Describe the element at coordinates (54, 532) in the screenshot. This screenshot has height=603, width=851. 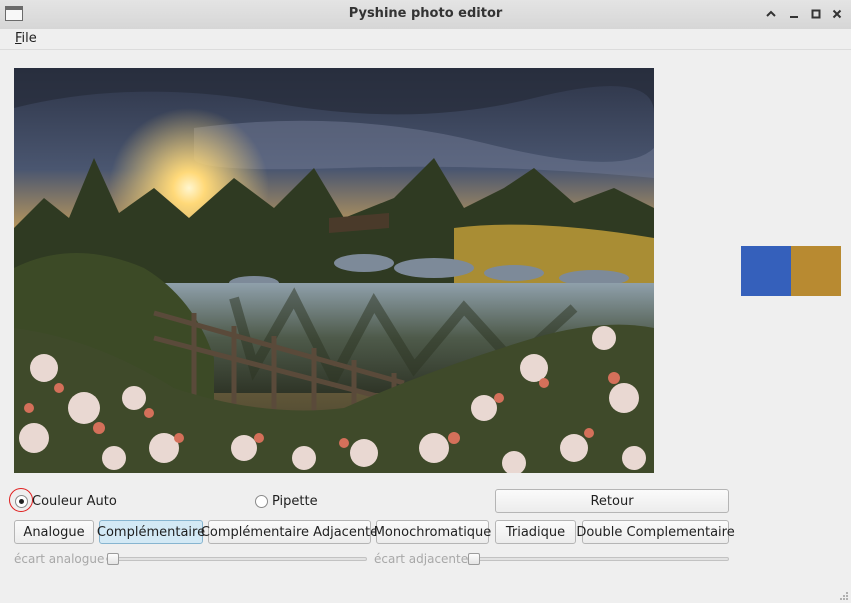
I see `analogue-button: Analogue` at that location.